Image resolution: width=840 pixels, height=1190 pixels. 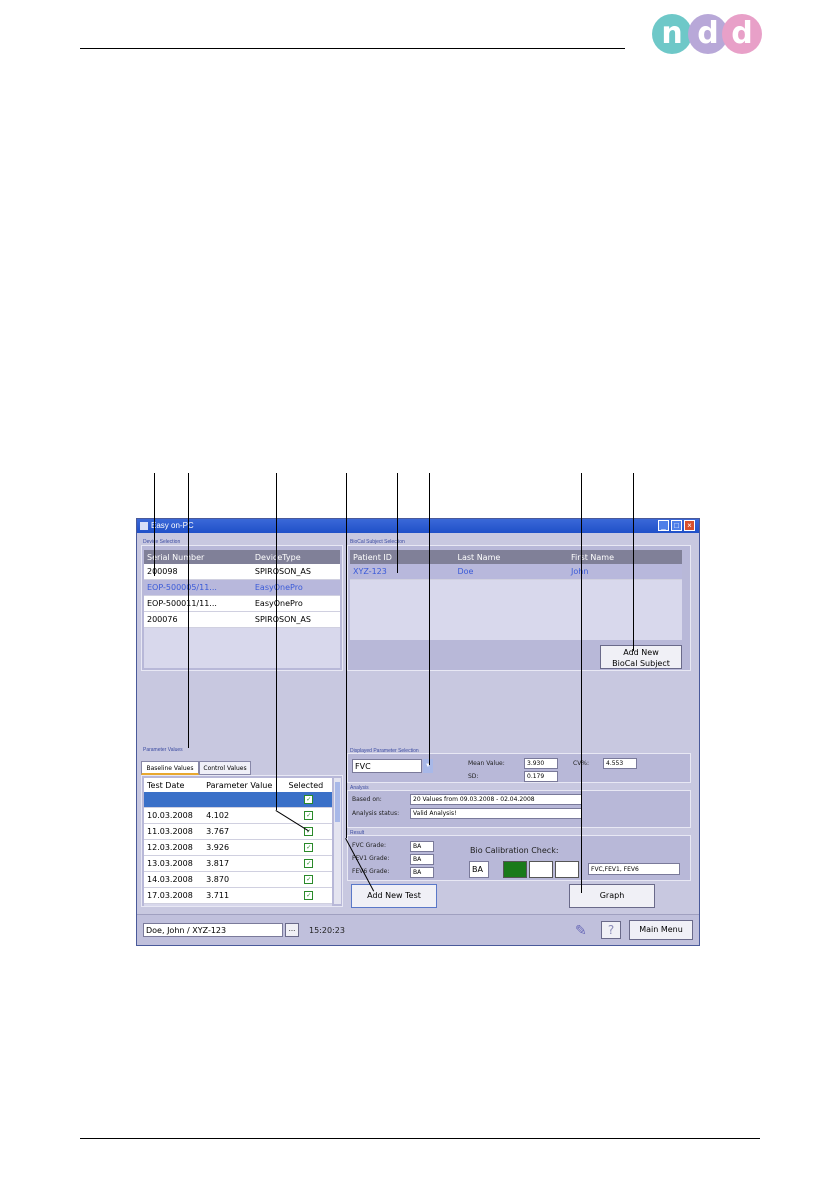 I want to click on cell: 3.711, so click(x=244, y=895).